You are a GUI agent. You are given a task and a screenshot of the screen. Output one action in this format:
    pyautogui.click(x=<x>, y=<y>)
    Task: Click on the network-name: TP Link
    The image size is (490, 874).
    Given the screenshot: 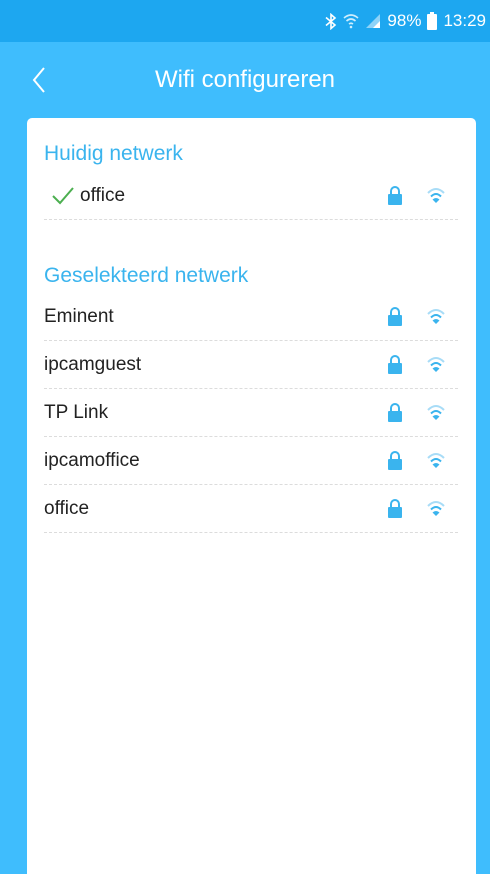 What is the action you would take?
    pyautogui.click(x=76, y=412)
    